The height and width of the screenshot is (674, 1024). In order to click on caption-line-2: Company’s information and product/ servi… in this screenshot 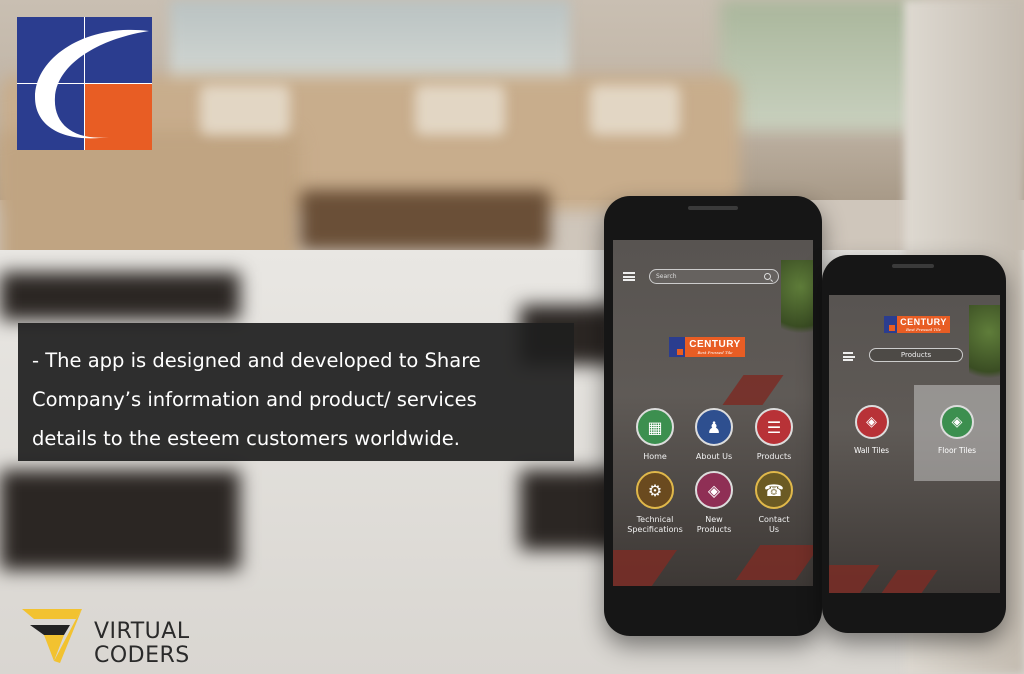, I will do `click(254, 399)`.